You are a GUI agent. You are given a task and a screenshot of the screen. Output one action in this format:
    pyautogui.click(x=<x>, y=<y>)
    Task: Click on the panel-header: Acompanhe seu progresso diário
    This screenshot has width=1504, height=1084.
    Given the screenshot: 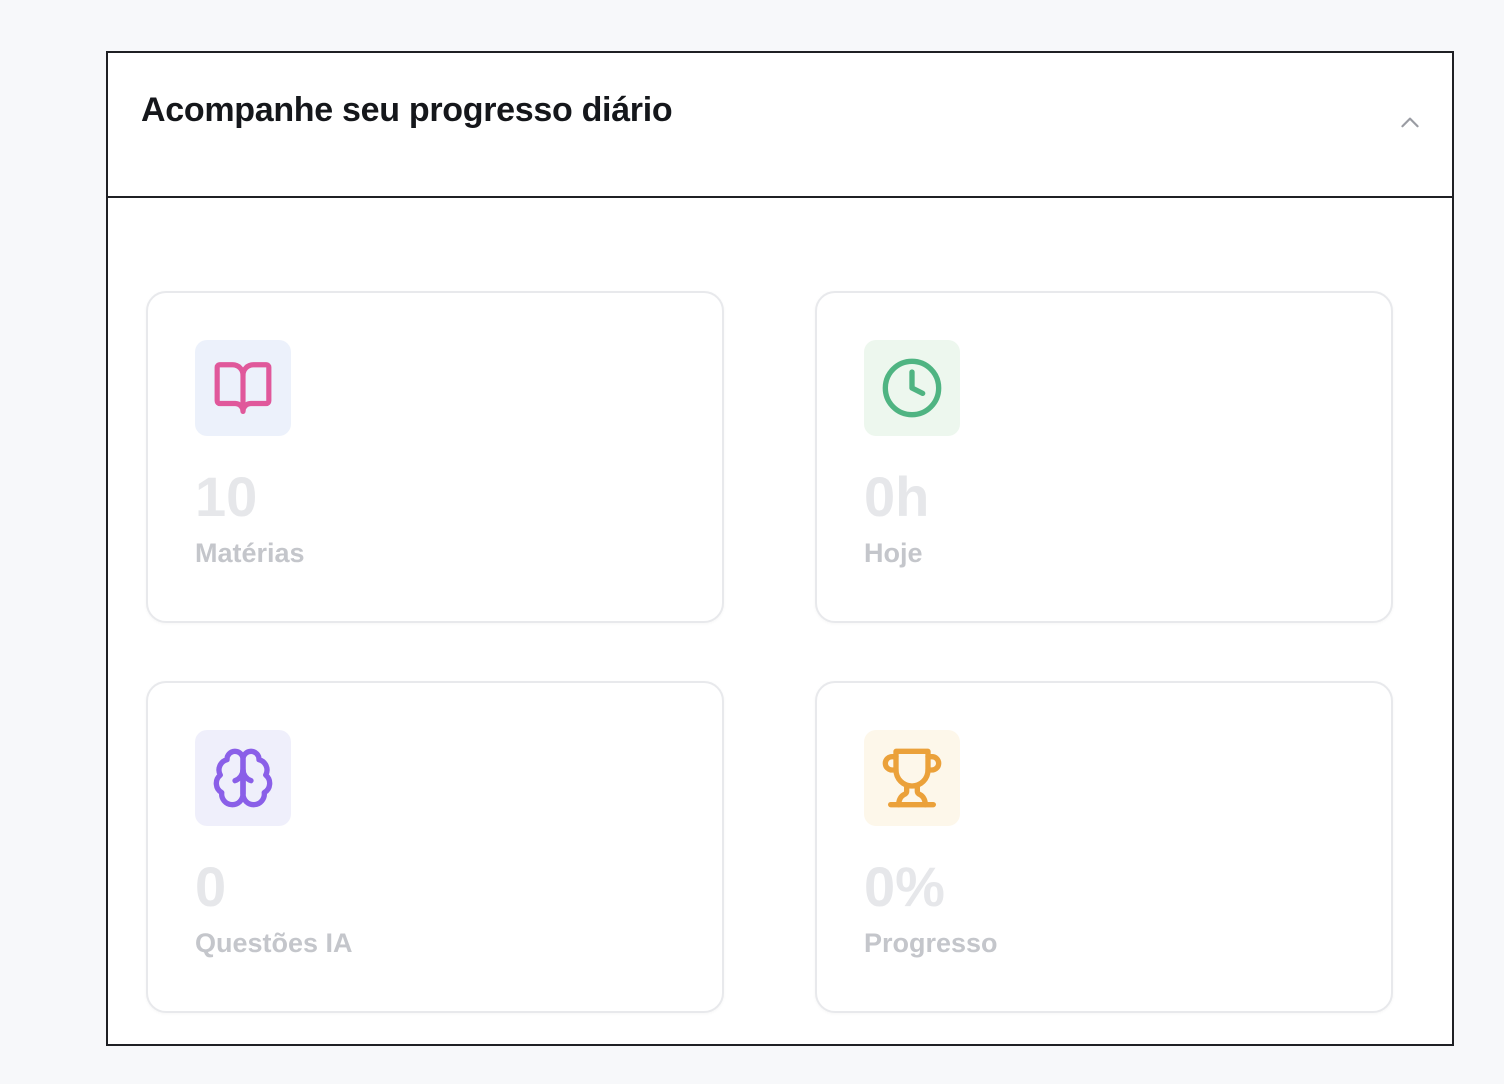 What is the action you would take?
    pyautogui.click(x=780, y=125)
    